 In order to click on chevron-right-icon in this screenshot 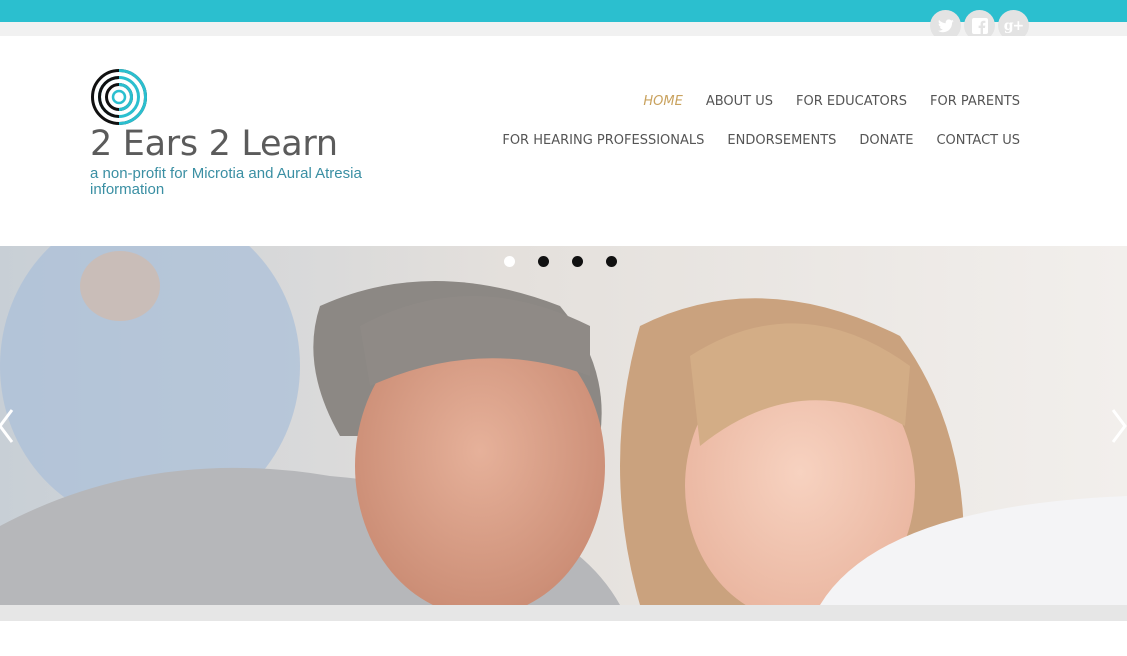, I will do `click(1117, 426)`.